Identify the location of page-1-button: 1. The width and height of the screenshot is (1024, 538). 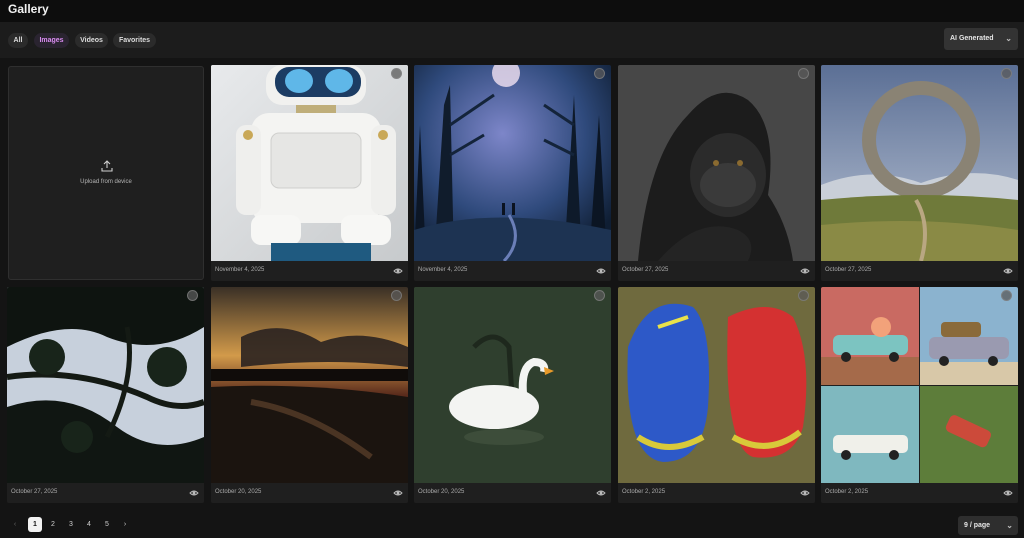
(35, 524).